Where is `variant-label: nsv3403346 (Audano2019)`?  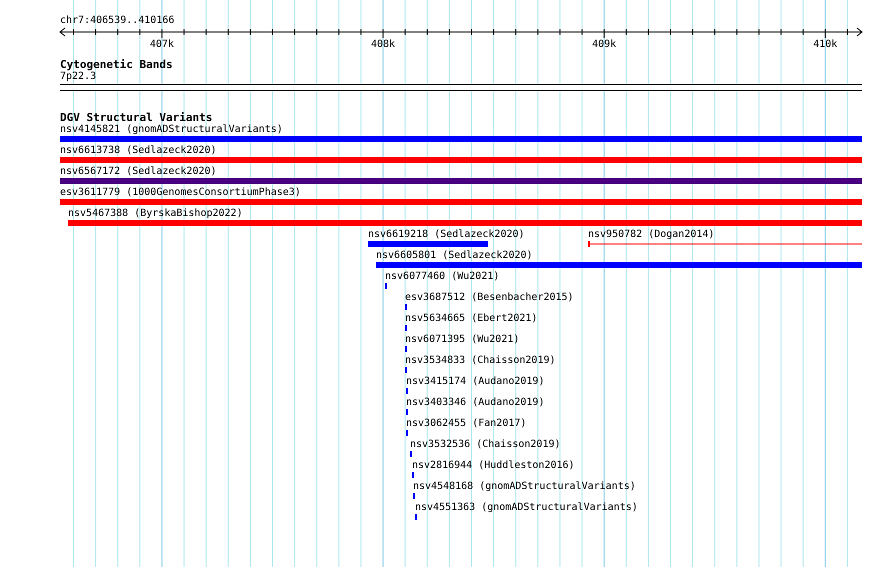
variant-label: nsv3403346 (Audano2019) is located at coordinates (475, 403).